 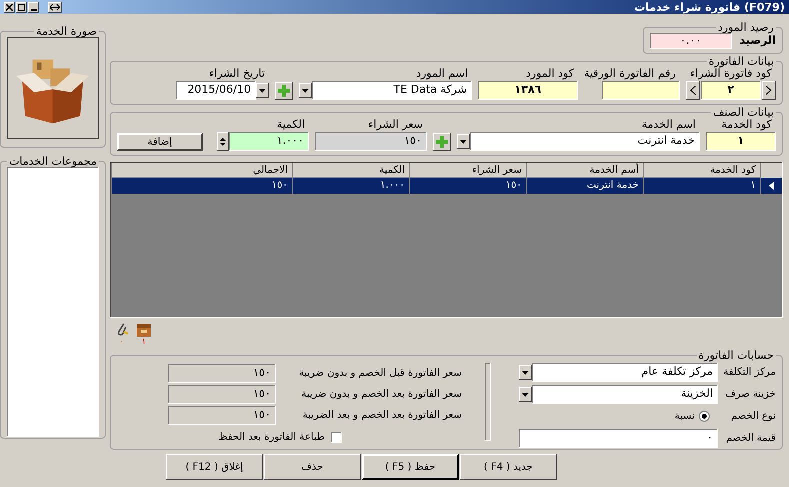 I want to click on group-title: بيانات الفاتورة, so click(x=741, y=61).